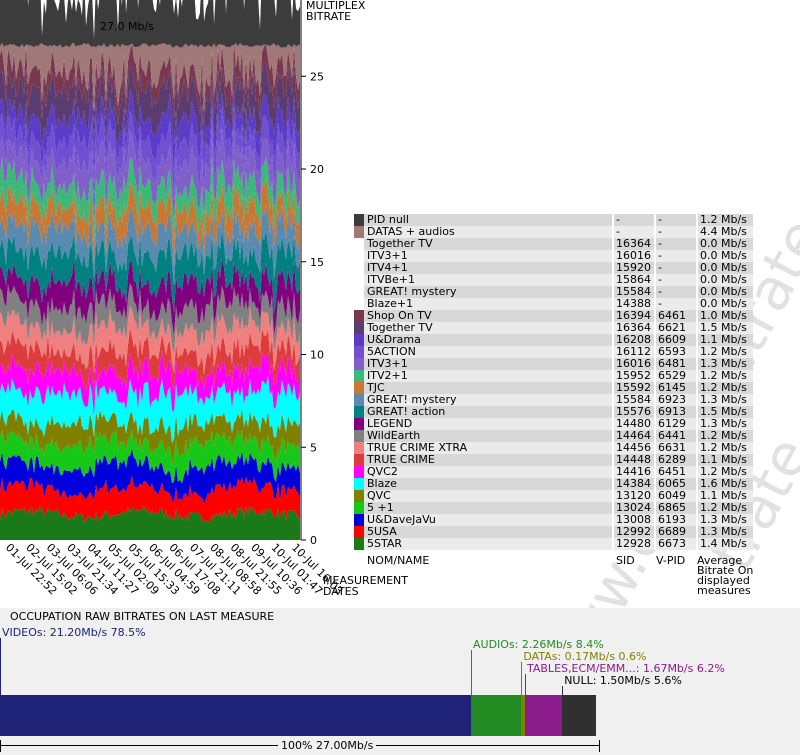 This screenshot has width=800, height=755. I want to click on y-ticks: 0 5 10 15 20 25, so click(312, 308).